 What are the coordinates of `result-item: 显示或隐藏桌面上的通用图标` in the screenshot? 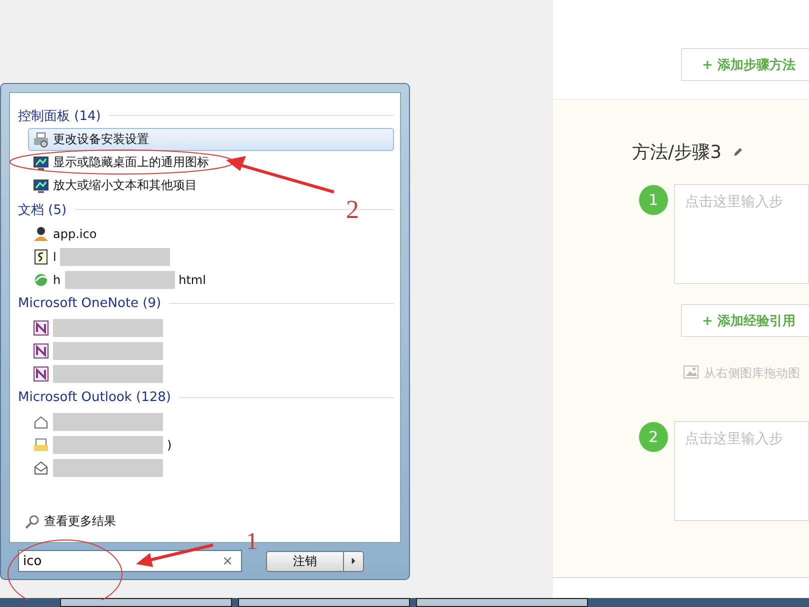 It's located at (211, 162).